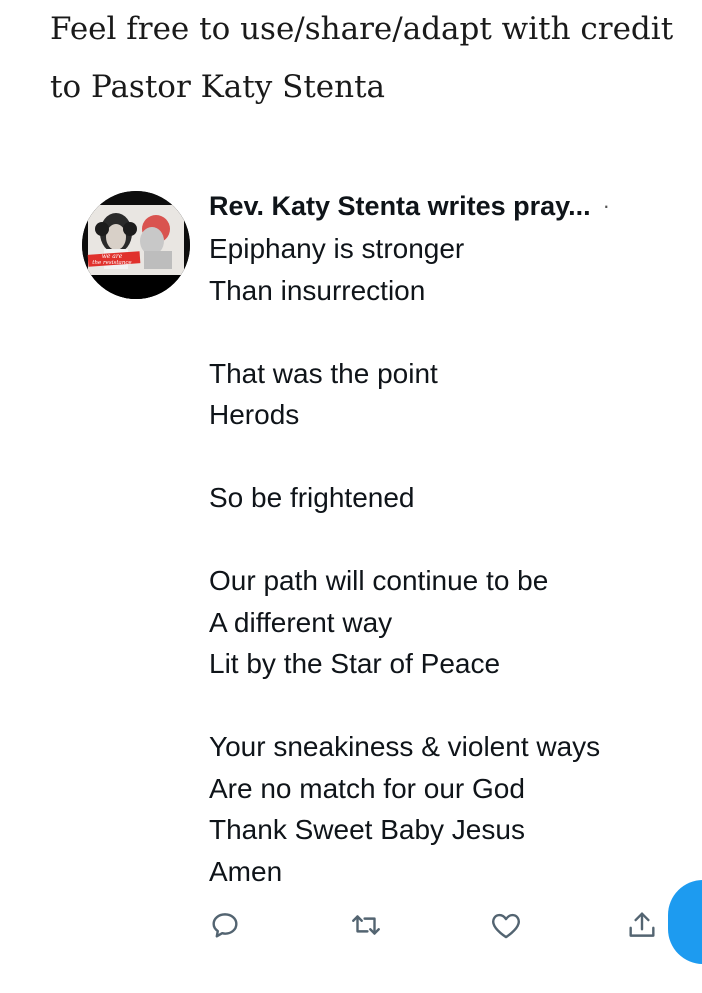 Image resolution: width=702 pixels, height=993 pixels. I want to click on tweet-line: Our path will continue to be, so click(379, 580).